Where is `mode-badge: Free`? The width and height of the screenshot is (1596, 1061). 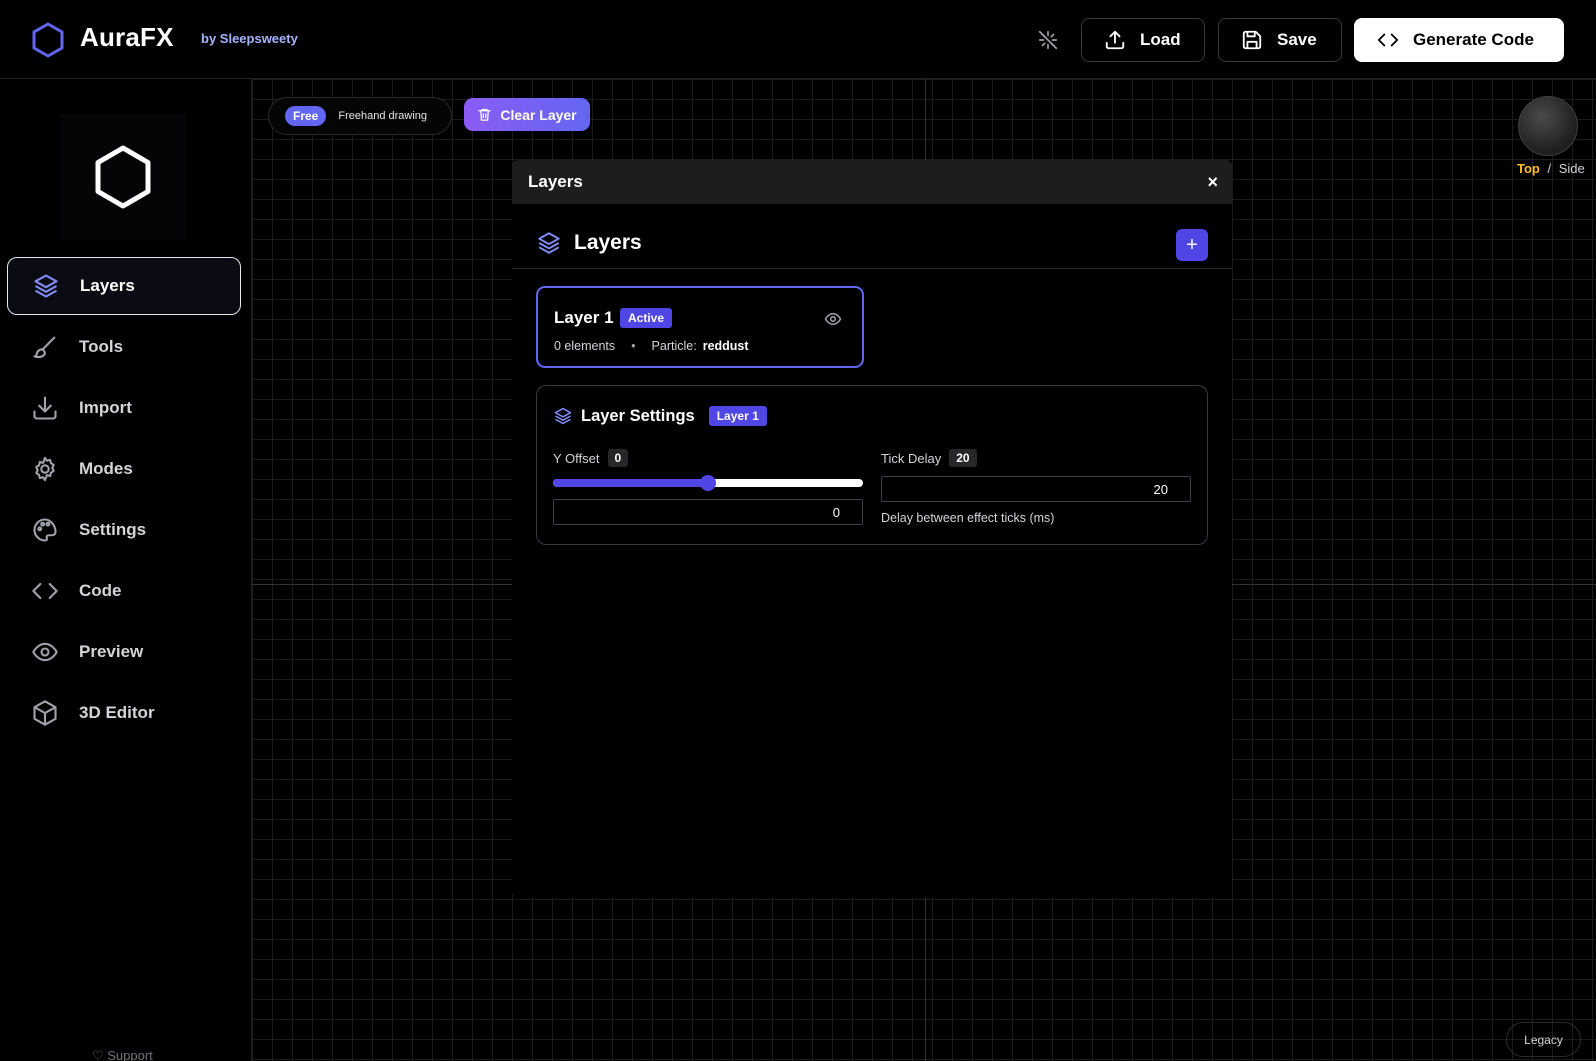 mode-badge: Free is located at coordinates (306, 116).